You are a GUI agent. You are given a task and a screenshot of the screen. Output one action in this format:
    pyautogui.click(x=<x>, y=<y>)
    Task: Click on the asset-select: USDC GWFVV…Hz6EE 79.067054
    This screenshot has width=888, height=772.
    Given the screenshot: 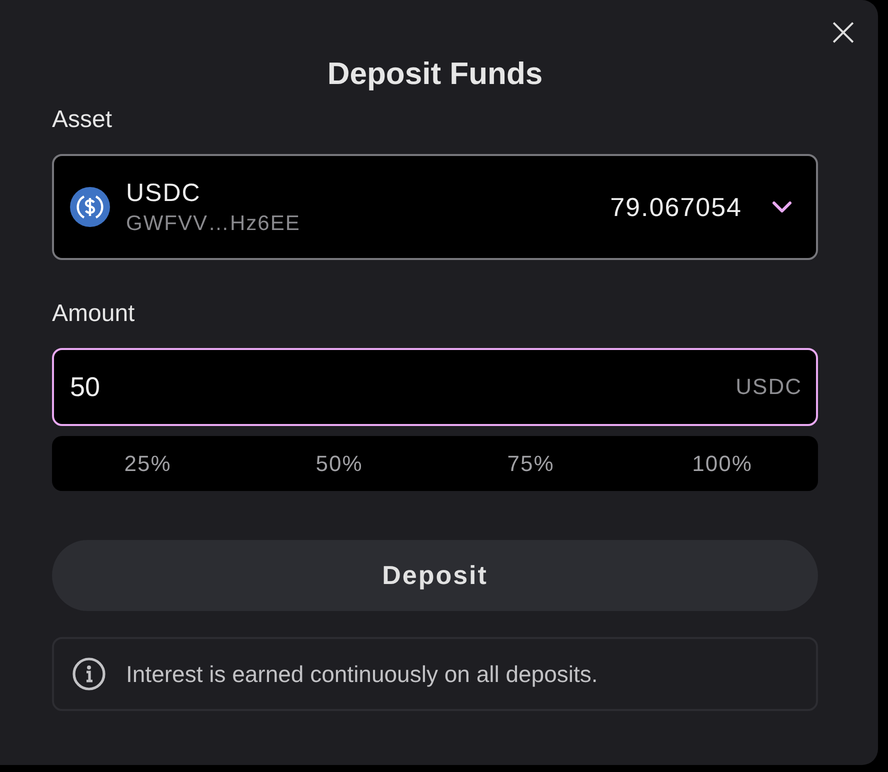 What is the action you would take?
    pyautogui.click(x=435, y=207)
    